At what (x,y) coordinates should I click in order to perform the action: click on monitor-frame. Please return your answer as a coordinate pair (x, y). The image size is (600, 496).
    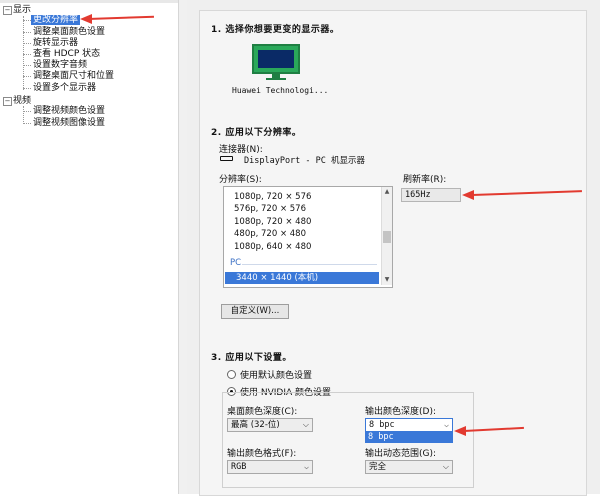
    Looking at the image, I should click on (276, 59).